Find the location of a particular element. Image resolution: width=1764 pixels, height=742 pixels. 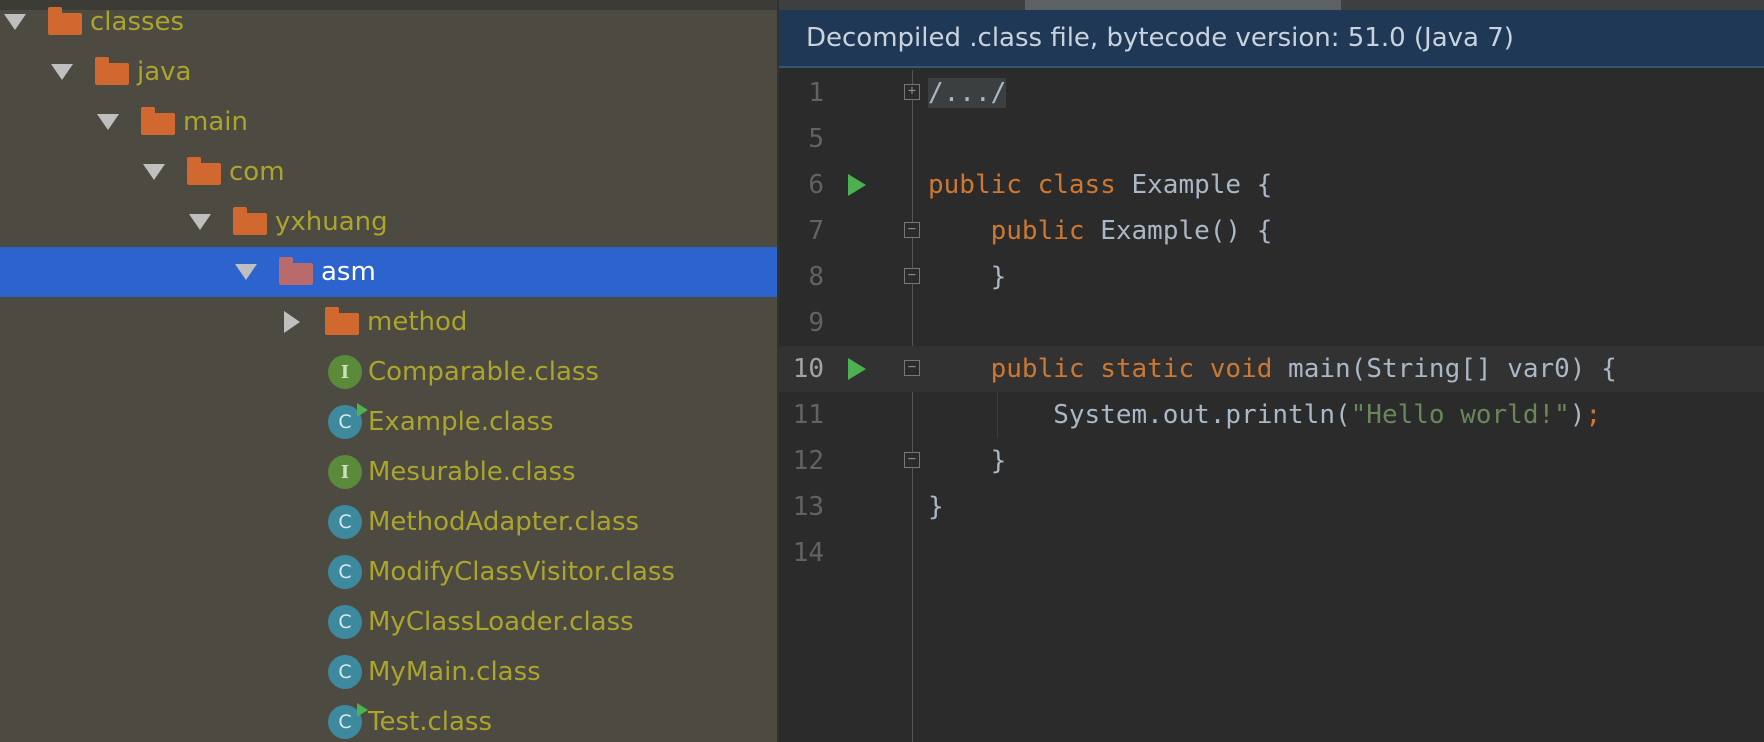

tree-item-label: Mesurable.class is located at coordinates (472, 472).